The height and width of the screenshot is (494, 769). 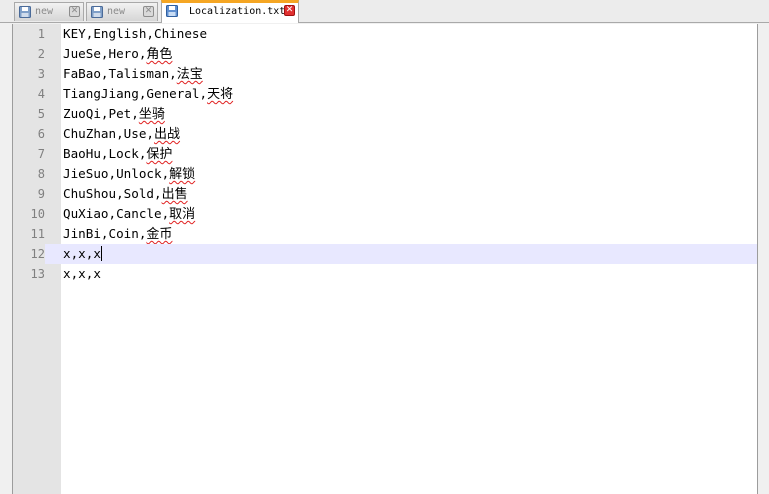 I want to click on editor-line: 13 x,x,x, so click(x=385, y=274).